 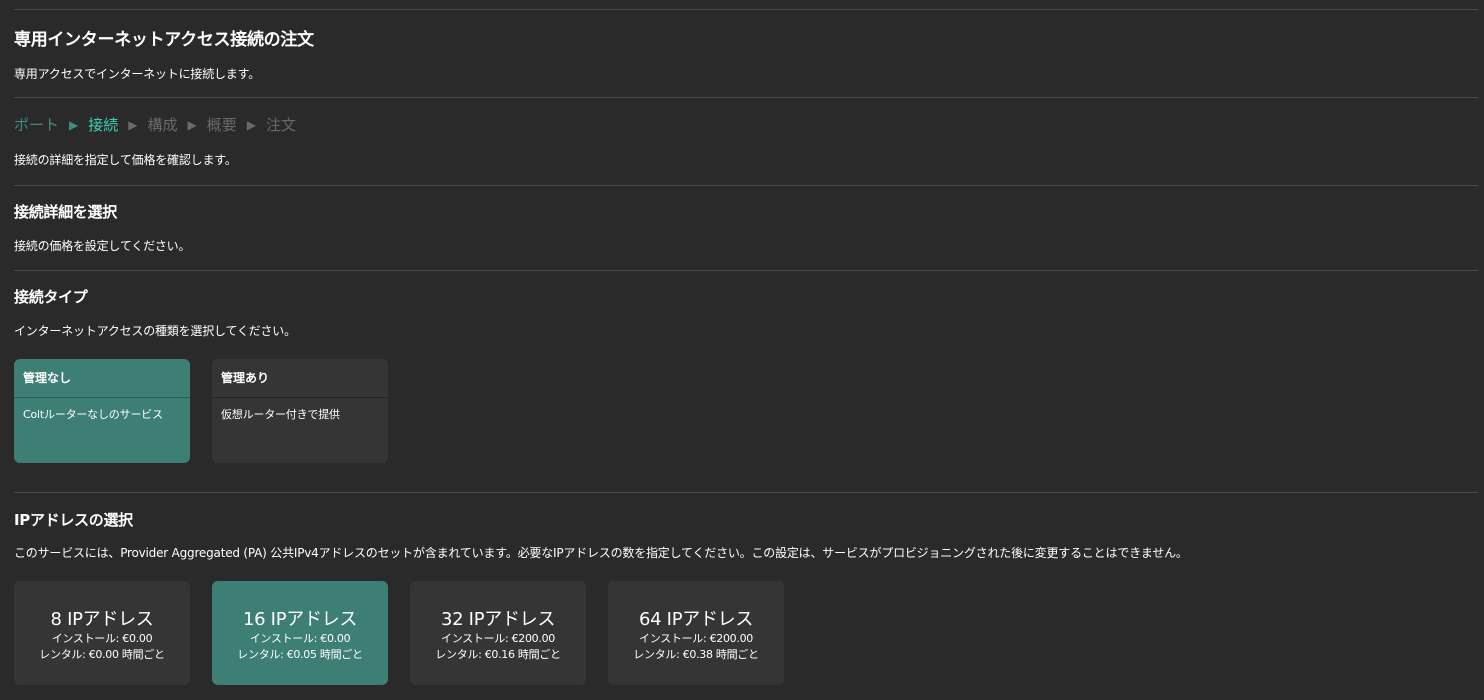 What do you see at coordinates (746, 492) in the screenshot?
I see `connection-type-divider` at bounding box center [746, 492].